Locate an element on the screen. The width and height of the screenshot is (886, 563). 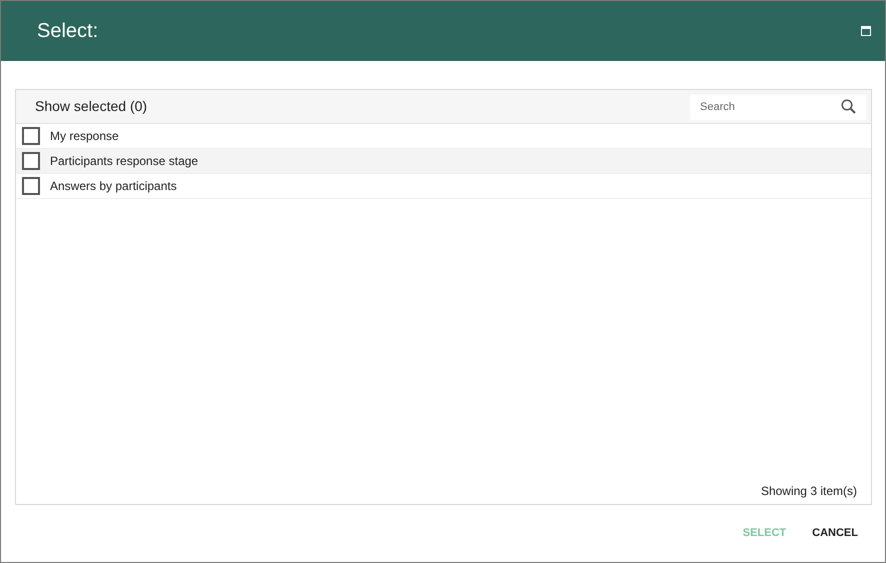
window-title: Select: is located at coordinates (67, 31).